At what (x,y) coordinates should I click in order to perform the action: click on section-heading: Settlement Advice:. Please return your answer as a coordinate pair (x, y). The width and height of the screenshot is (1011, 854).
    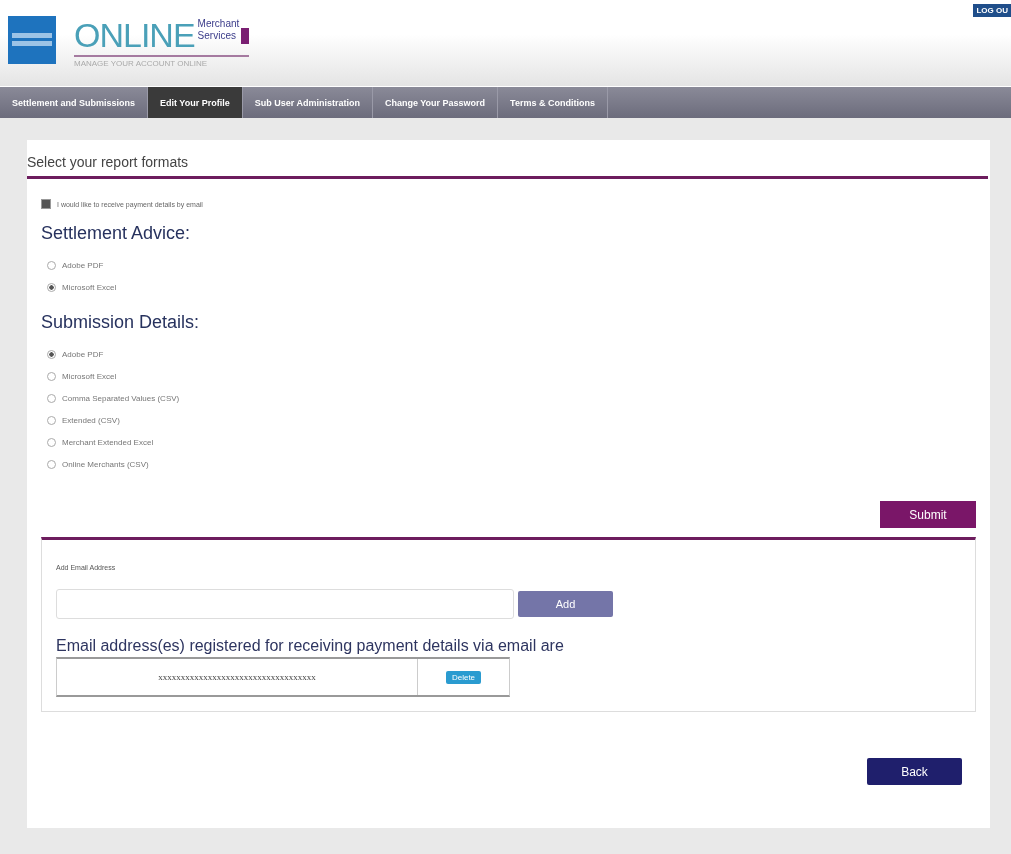
    Looking at the image, I should click on (116, 233).